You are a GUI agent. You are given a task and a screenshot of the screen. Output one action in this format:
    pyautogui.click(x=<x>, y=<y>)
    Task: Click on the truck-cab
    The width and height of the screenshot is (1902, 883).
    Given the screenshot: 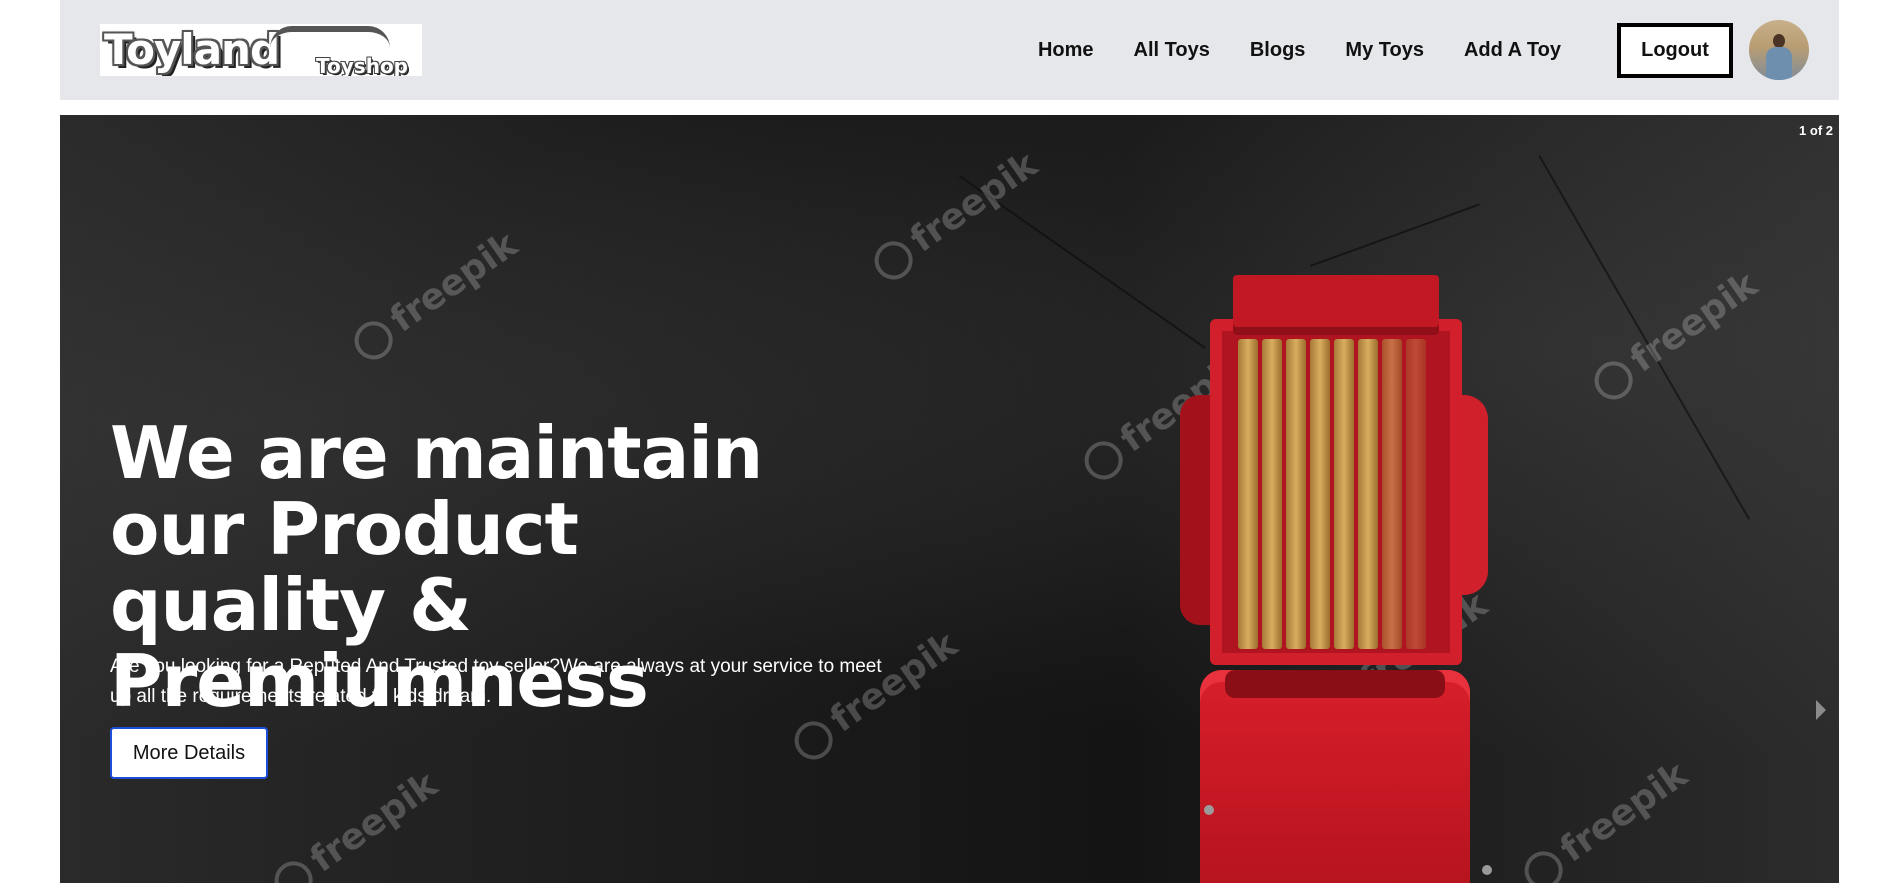 What is the action you would take?
    pyautogui.click(x=1335, y=776)
    